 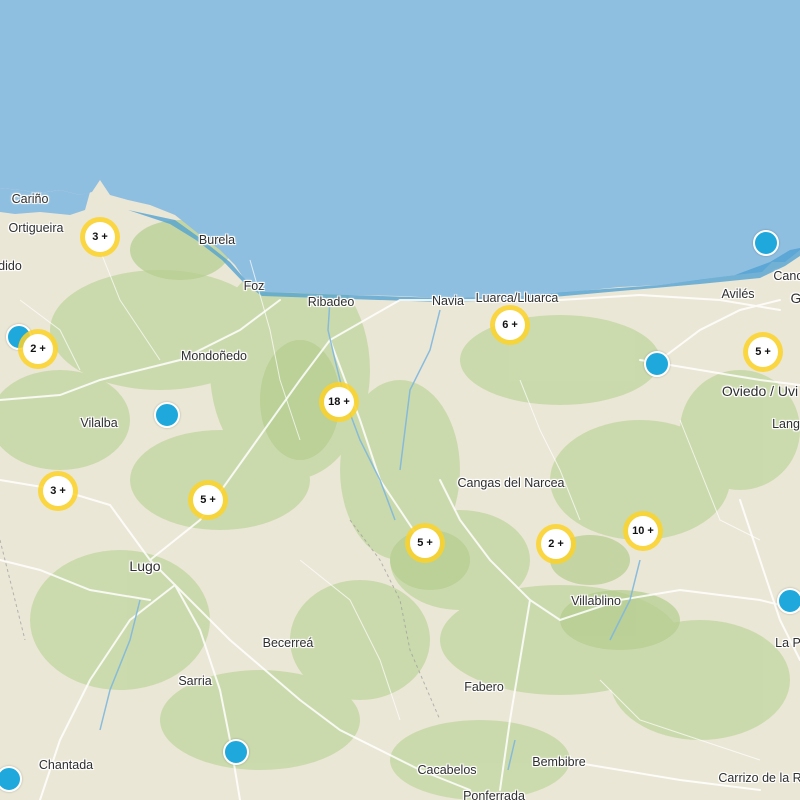 What do you see at coordinates (447, 770) in the screenshot?
I see `place-label-cacabelos: Cacabelos` at bounding box center [447, 770].